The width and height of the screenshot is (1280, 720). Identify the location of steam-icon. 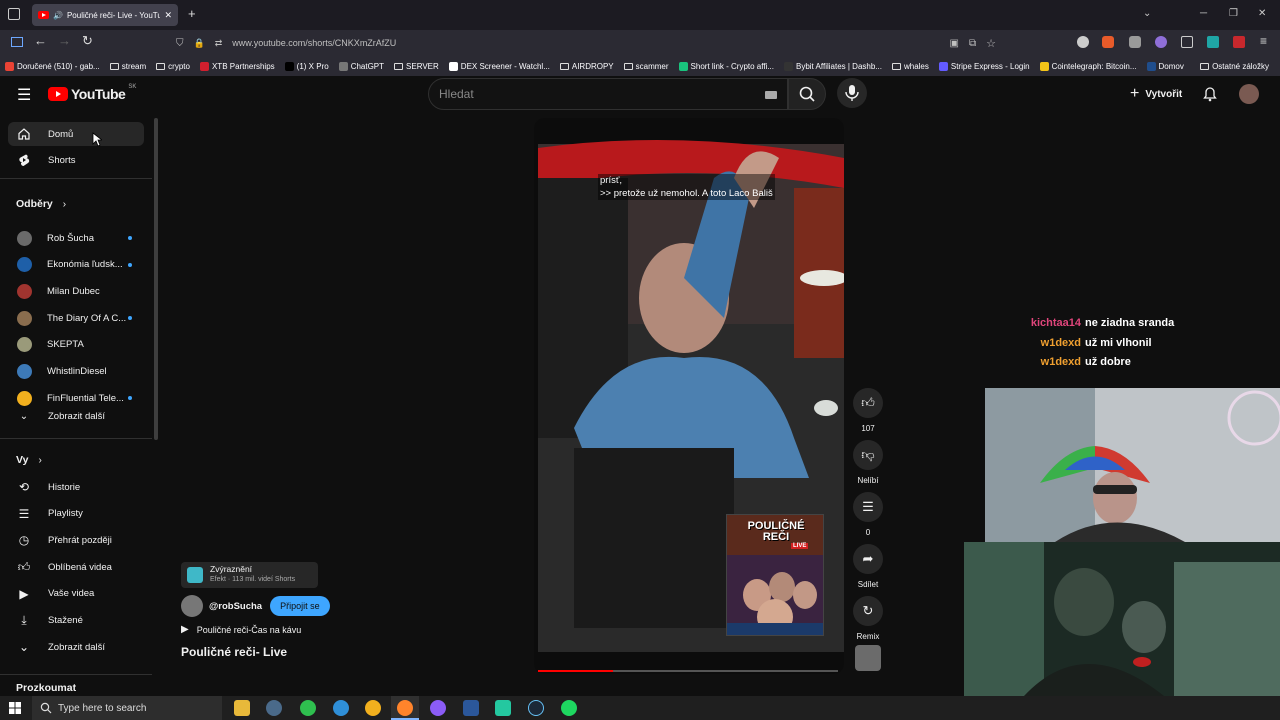
(536, 708).